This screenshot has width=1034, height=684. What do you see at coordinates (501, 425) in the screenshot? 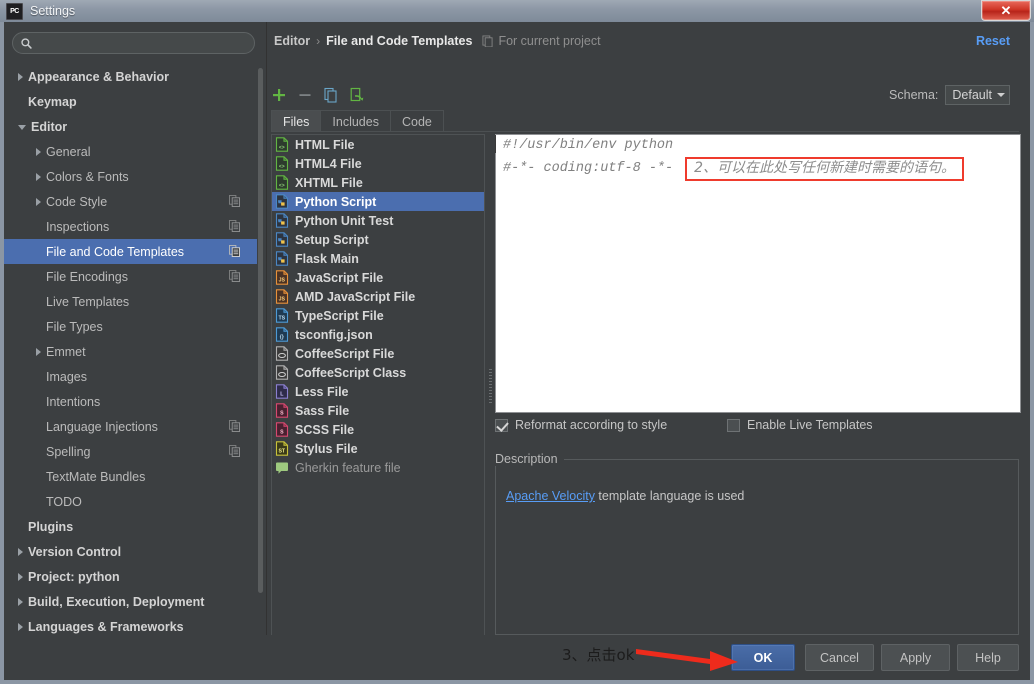
I see `reformat-checkbox-box` at bounding box center [501, 425].